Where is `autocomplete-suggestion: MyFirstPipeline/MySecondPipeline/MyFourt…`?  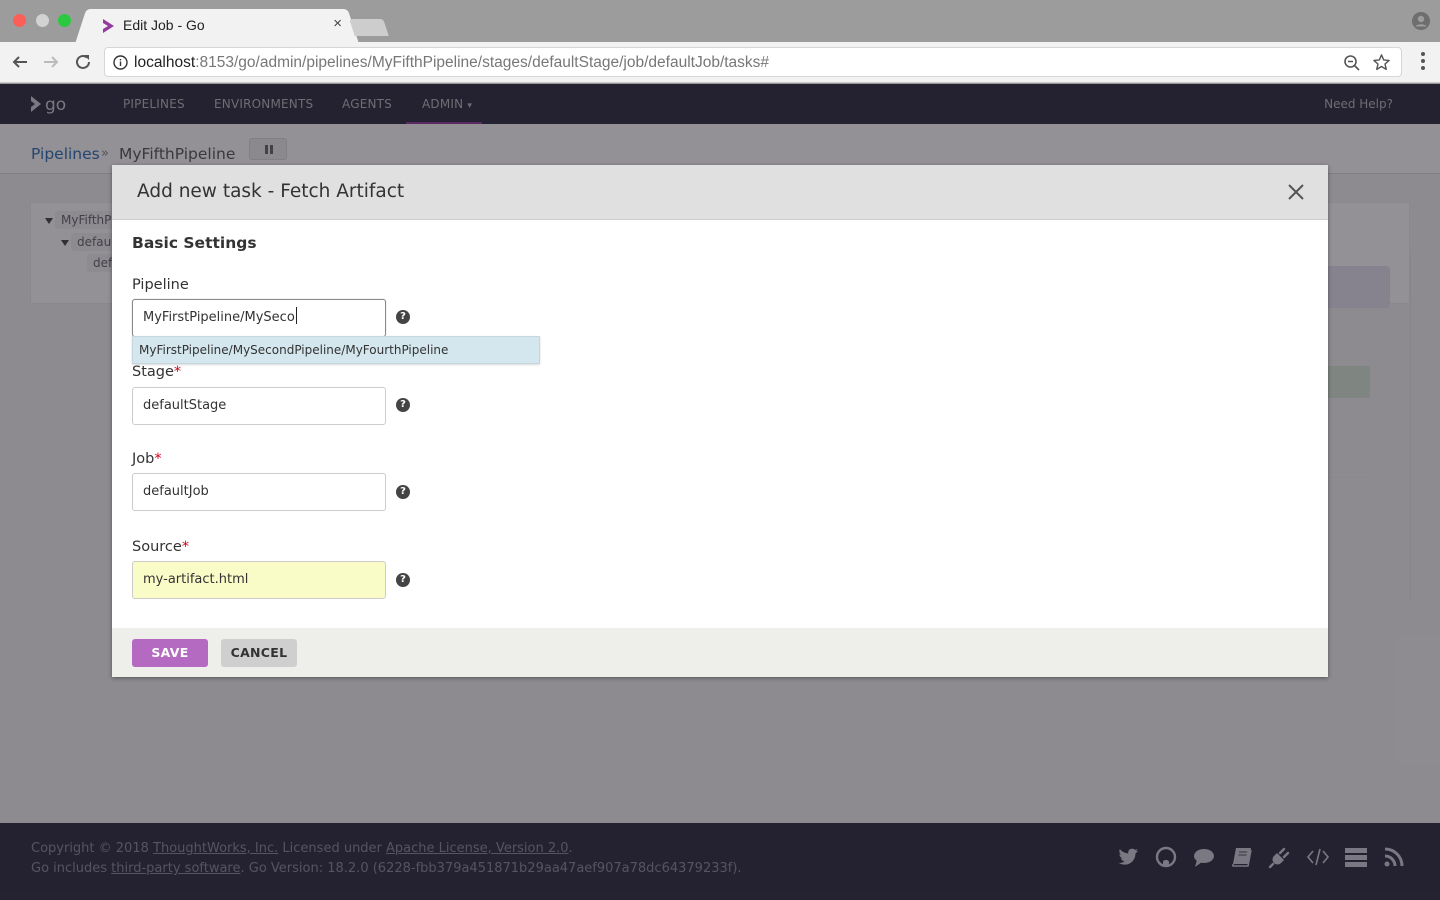 autocomplete-suggestion: MyFirstPipeline/MySecondPipeline/MyFourt… is located at coordinates (293, 350).